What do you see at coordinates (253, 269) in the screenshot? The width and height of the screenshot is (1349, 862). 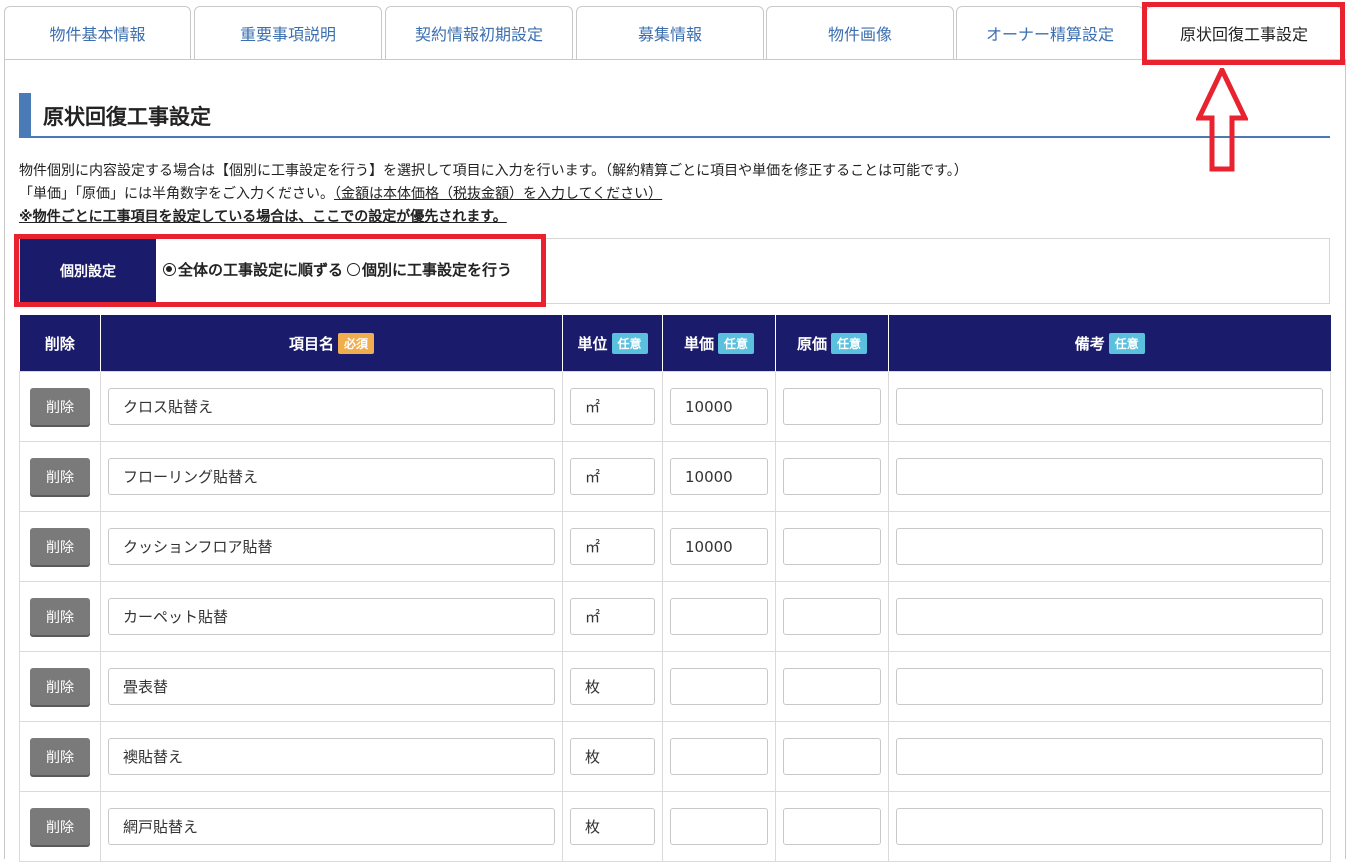 I see `radio-follow-global: 全体の工事設定に順ずる` at bounding box center [253, 269].